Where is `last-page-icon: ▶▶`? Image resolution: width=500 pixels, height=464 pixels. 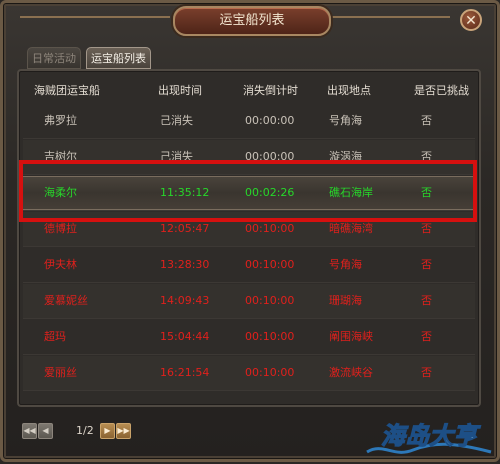
last-page-icon: ▶▶ is located at coordinates (123, 430).